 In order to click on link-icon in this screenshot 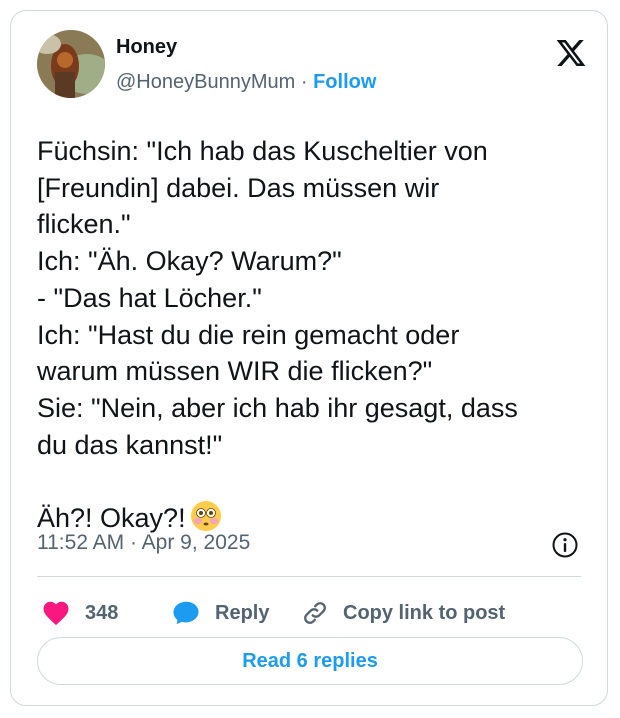, I will do `click(315, 613)`.